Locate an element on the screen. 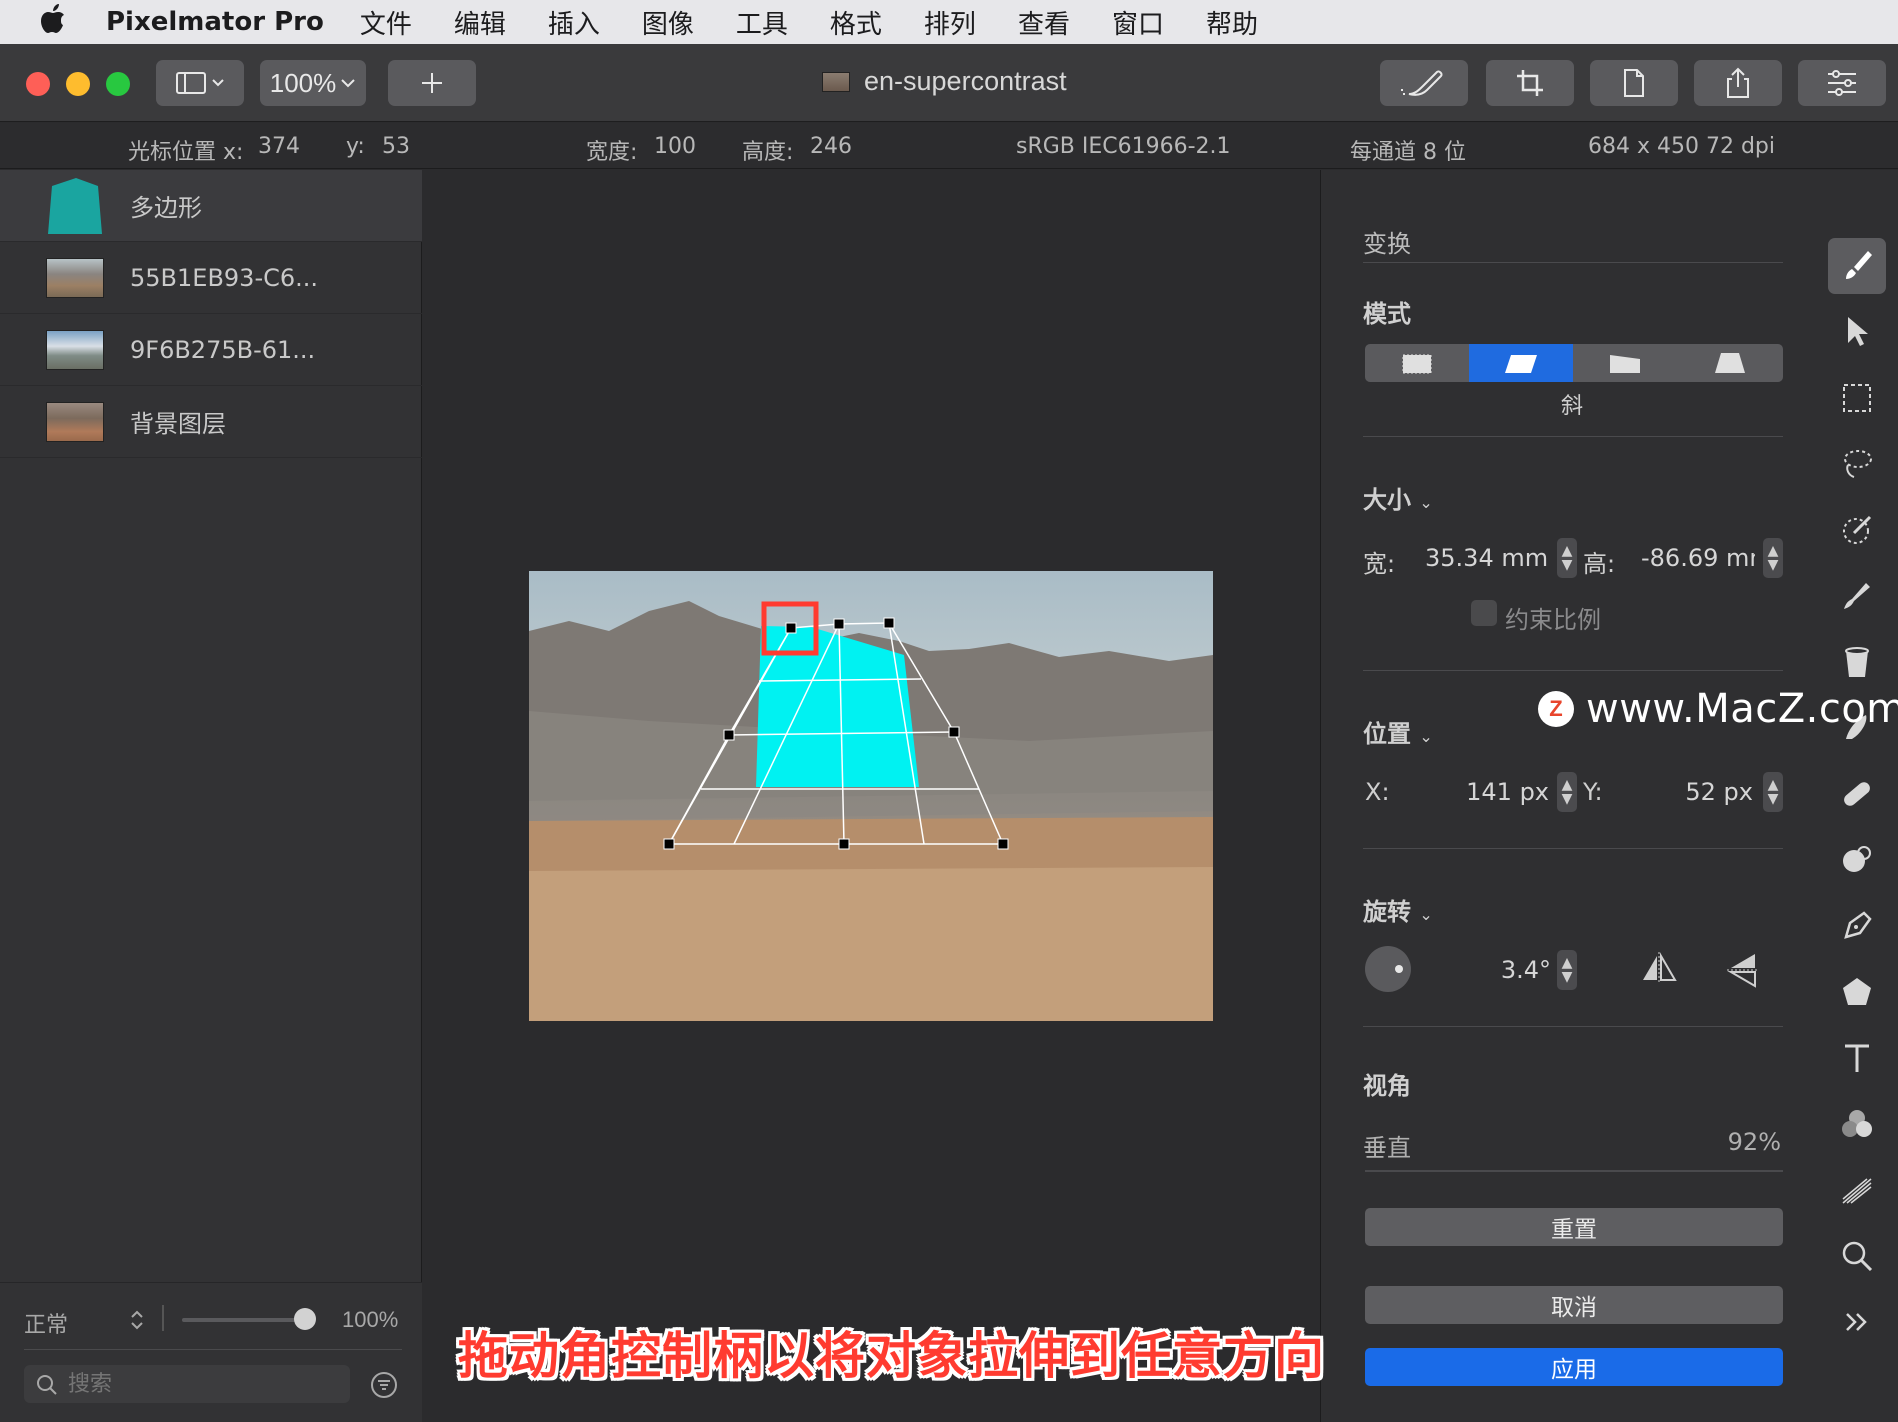 Image resolution: width=1898 pixels, height=1422 pixels. blend-mode-dropdown: 正常 is located at coordinates (46, 1323).